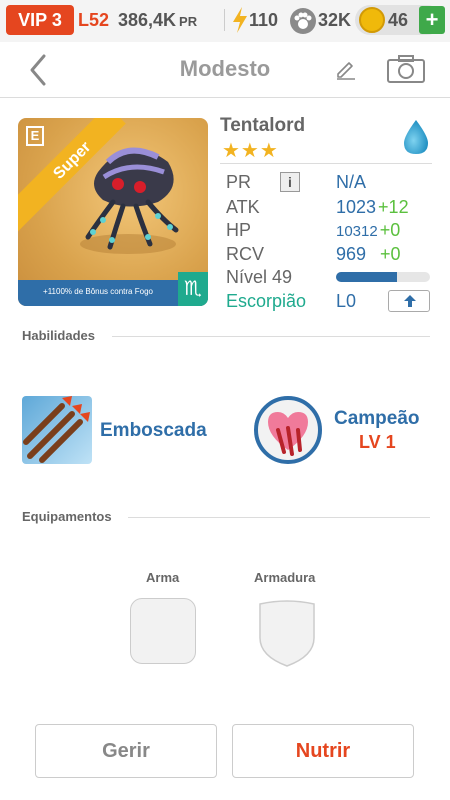  I want to click on pr-label: PR, so click(239, 182).